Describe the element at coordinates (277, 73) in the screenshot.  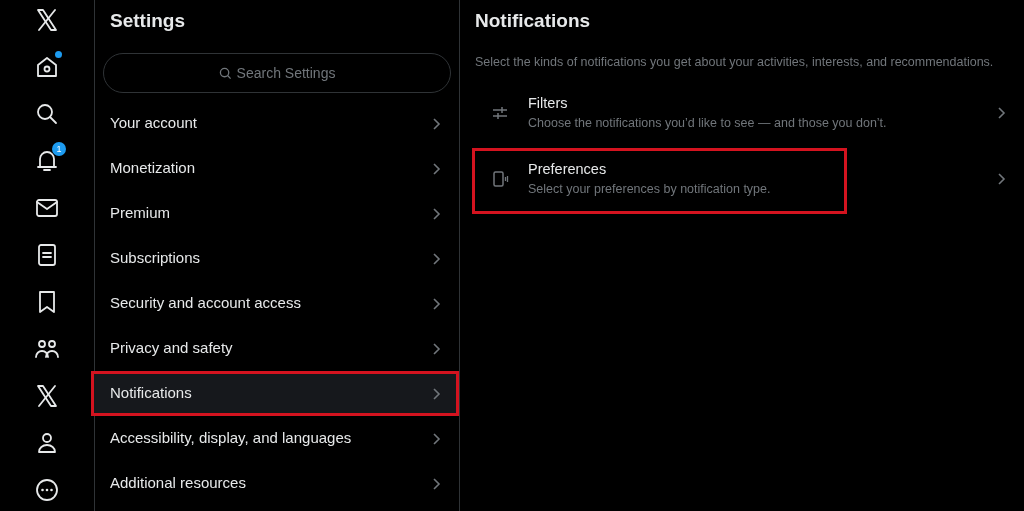
I see `search-field: Search Settings` at that location.